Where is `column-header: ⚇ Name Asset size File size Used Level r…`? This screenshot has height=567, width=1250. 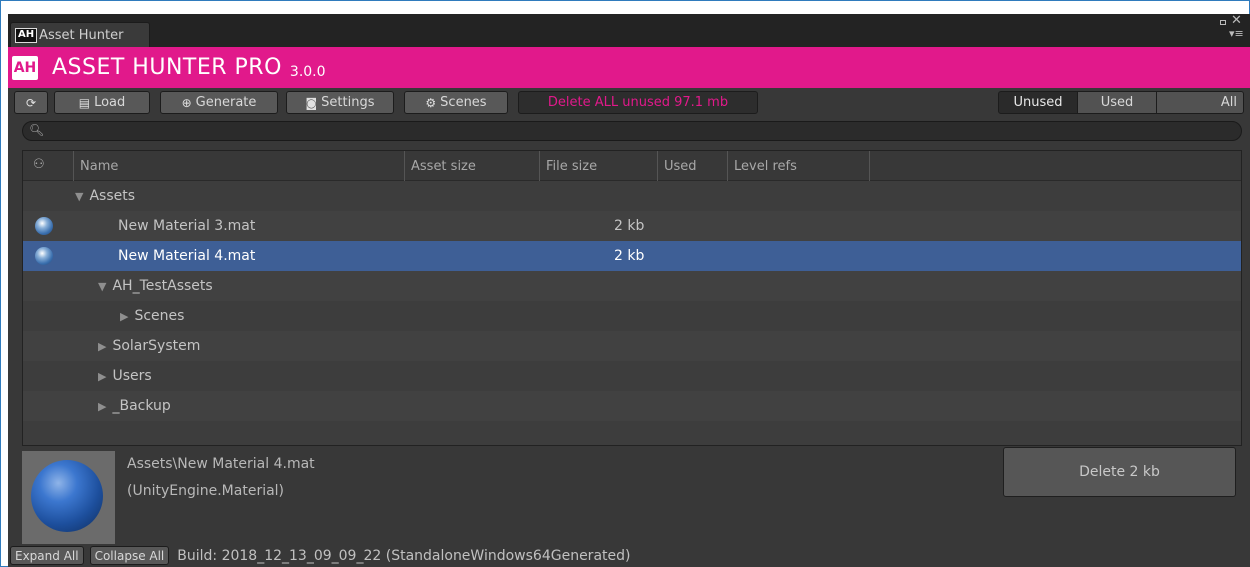 column-header: ⚇ Name Asset size File size Used Level r… is located at coordinates (632, 166).